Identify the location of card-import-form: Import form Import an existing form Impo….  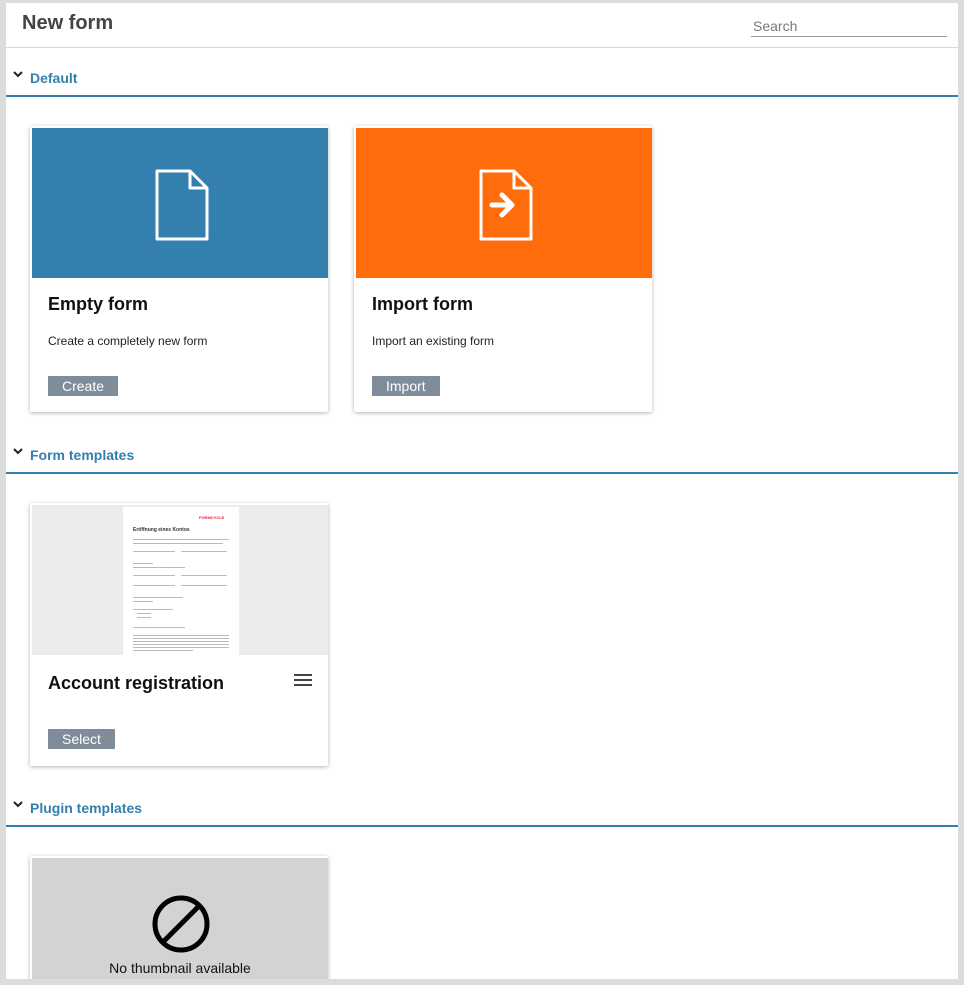
(503, 269).